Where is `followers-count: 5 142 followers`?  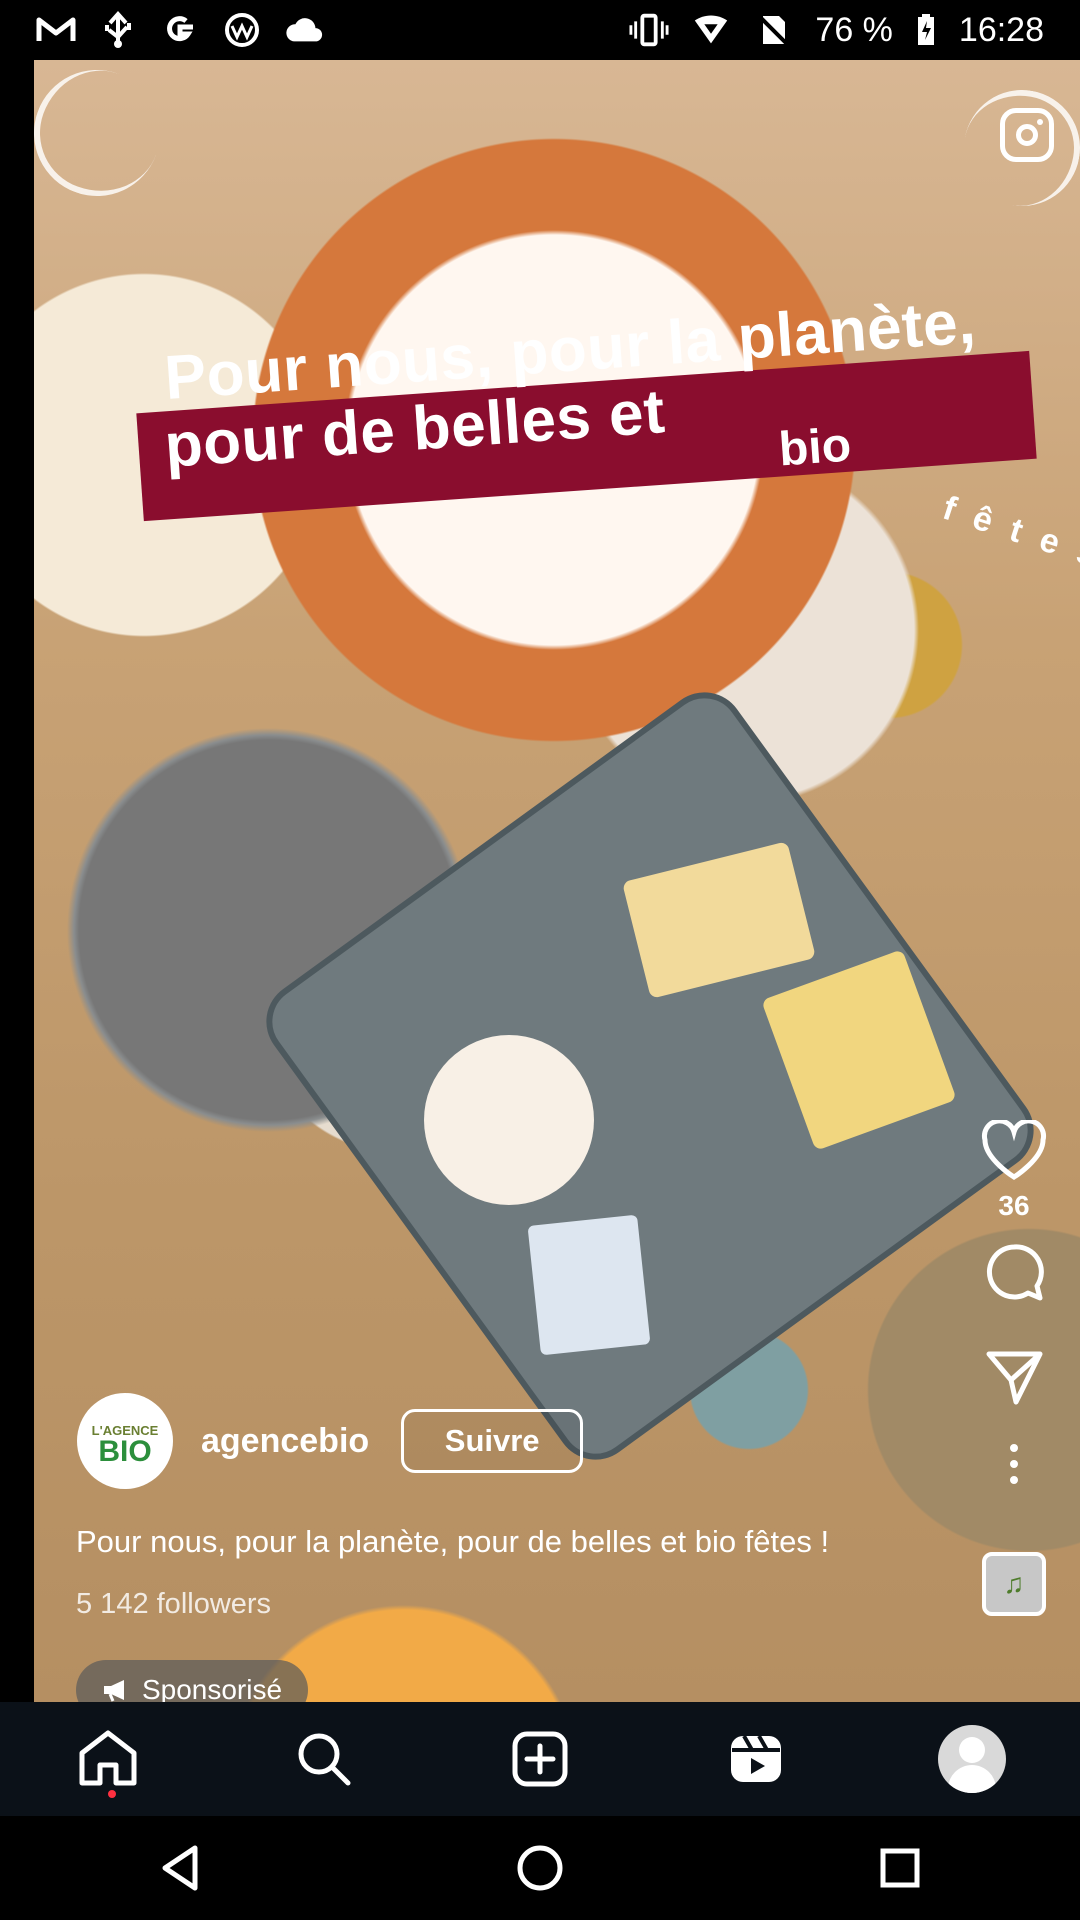 followers-count: 5 142 followers is located at coordinates (174, 1604).